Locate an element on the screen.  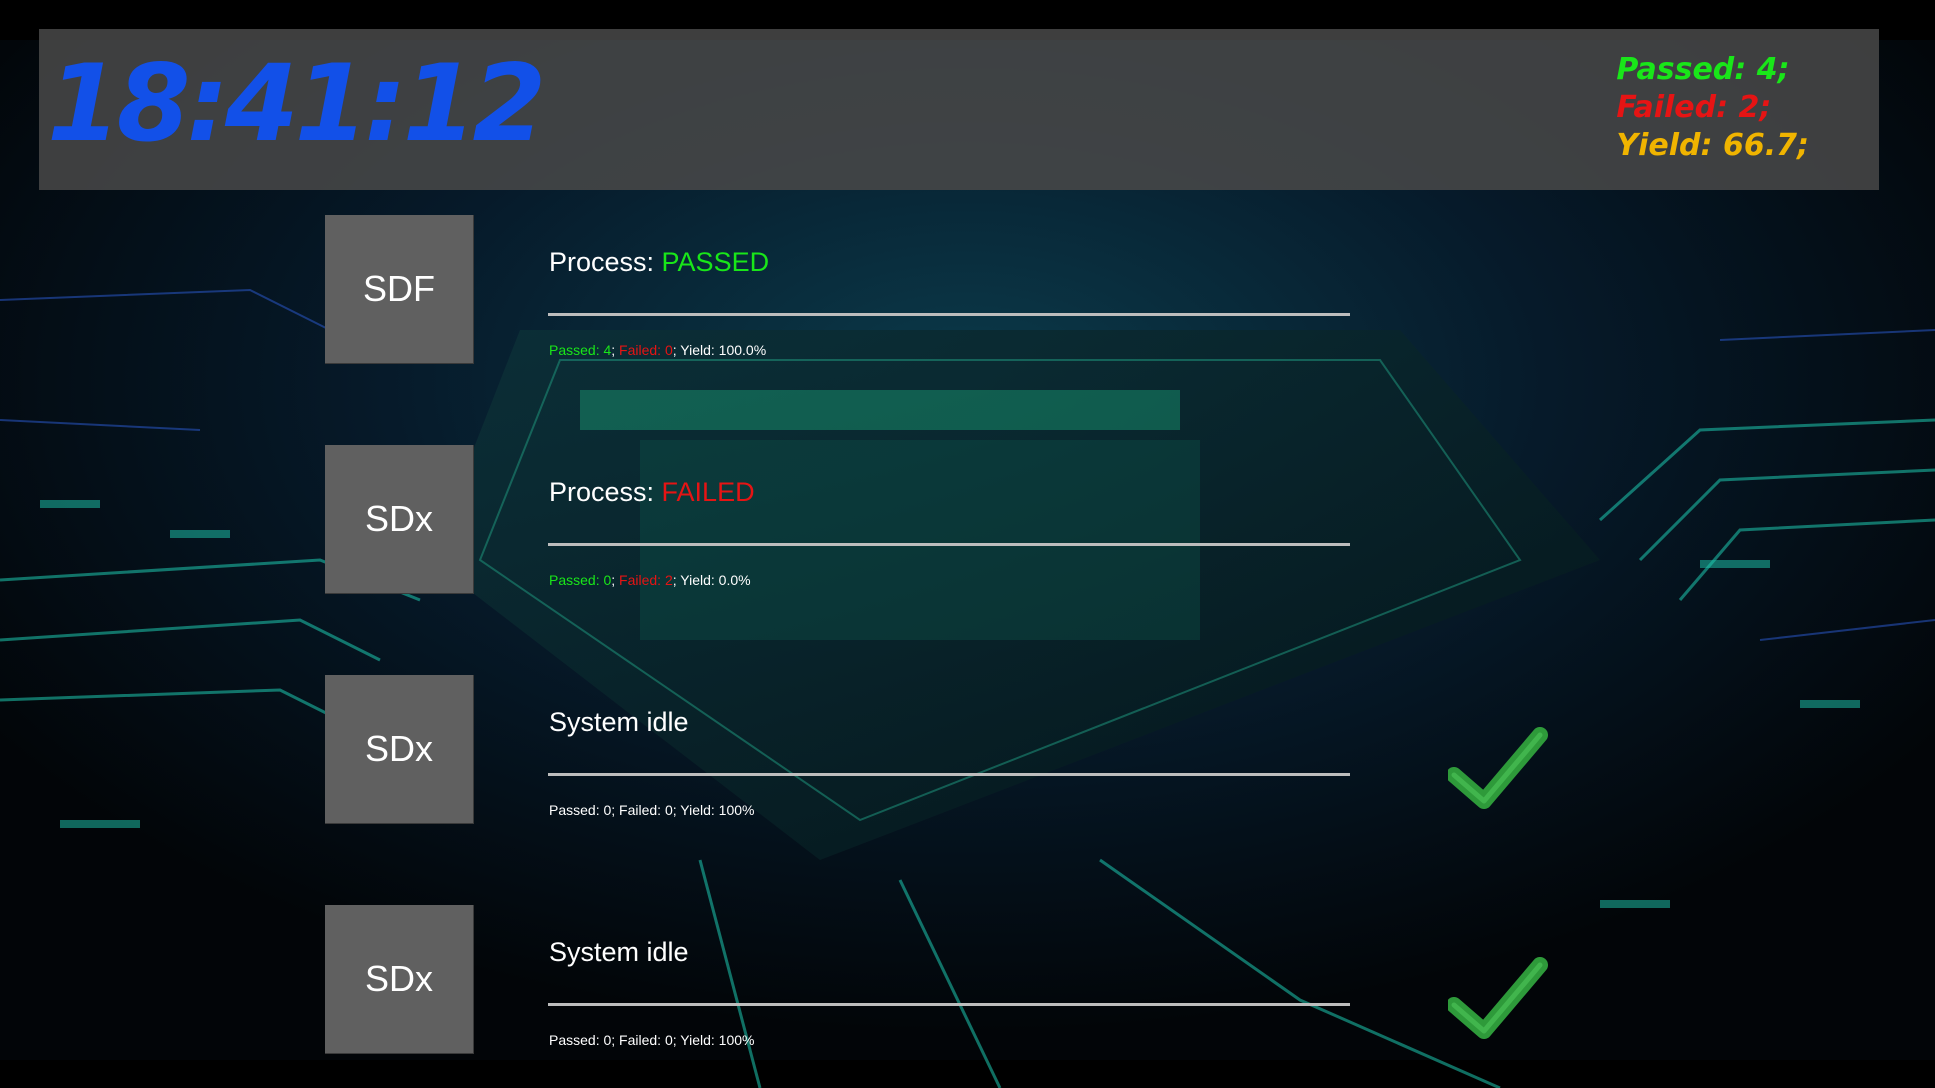
station-stats: Passed: 4; Failed: 0; Yield: 100.0% is located at coordinates (657, 350).